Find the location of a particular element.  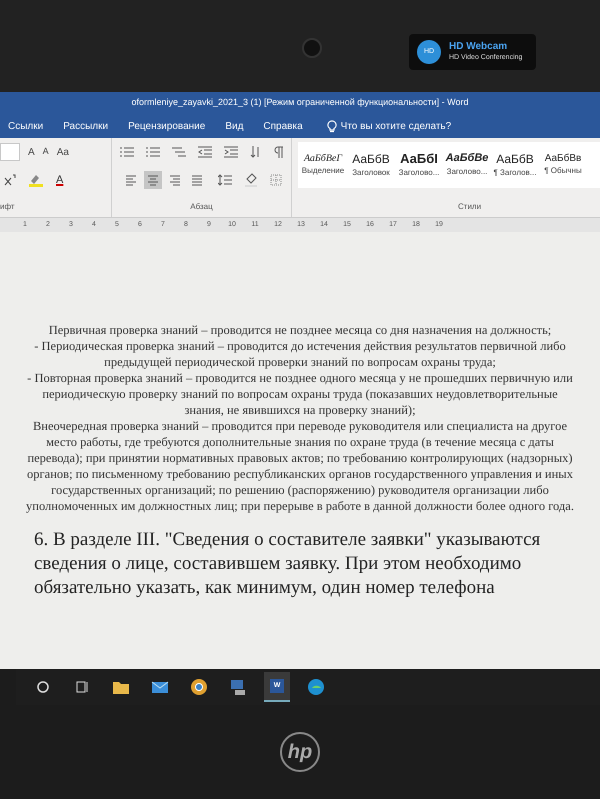

paint-bucket-icon is located at coordinates (251, 180).